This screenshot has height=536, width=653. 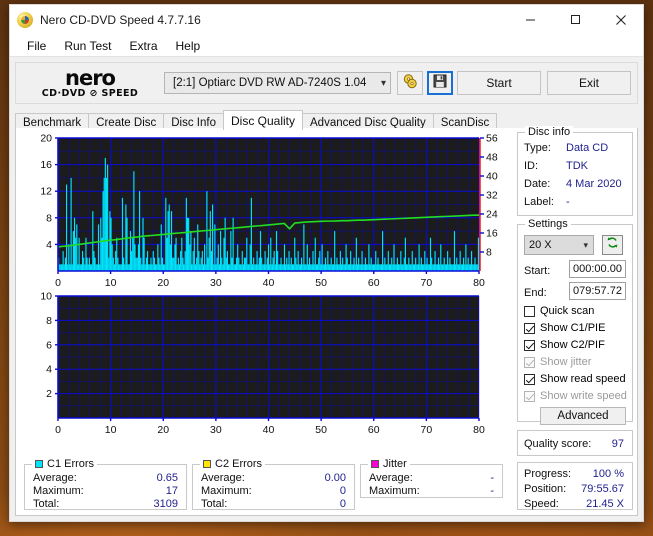 I want to click on c2-color-swatch, so click(x=207, y=464).